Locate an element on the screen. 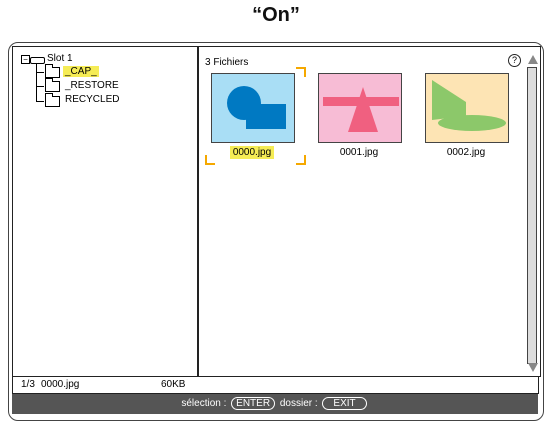 Image resolution: width=552 pixels, height=421 pixels. status-filesize: 60KB is located at coordinates (173, 384).